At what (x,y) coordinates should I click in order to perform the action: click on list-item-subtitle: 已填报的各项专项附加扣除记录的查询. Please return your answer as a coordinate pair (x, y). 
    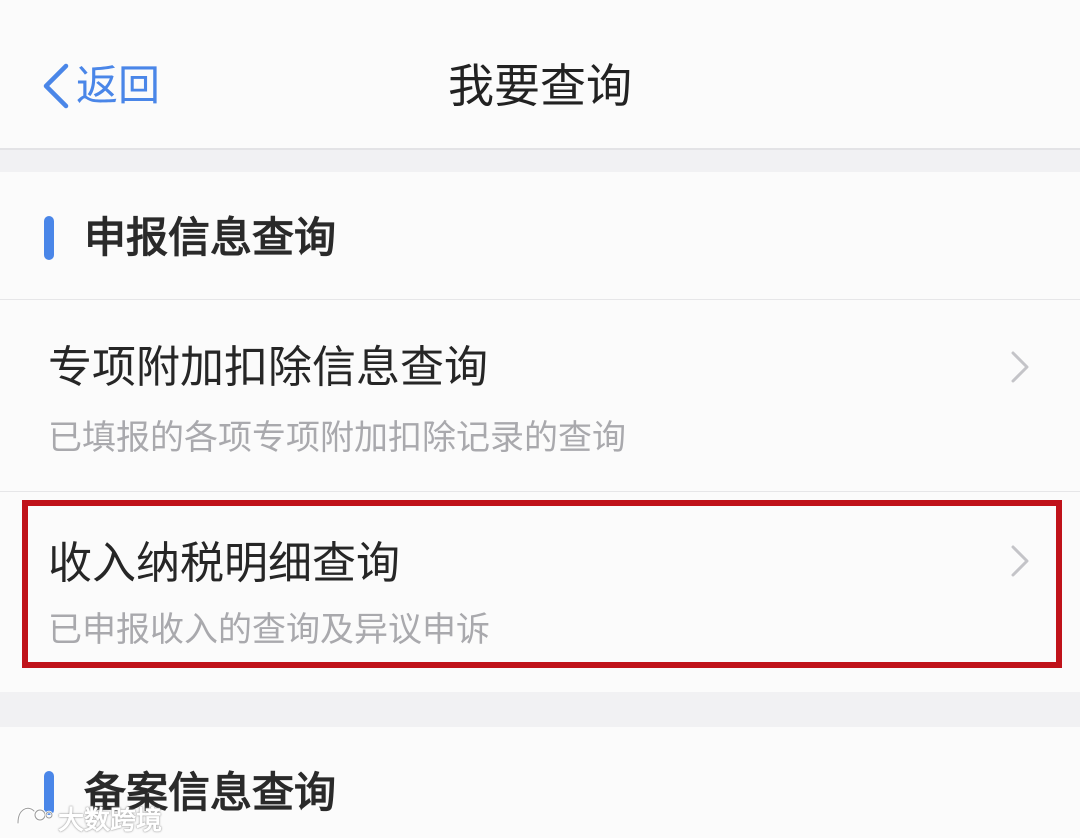
    Looking at the image, I should click on (337, 438).